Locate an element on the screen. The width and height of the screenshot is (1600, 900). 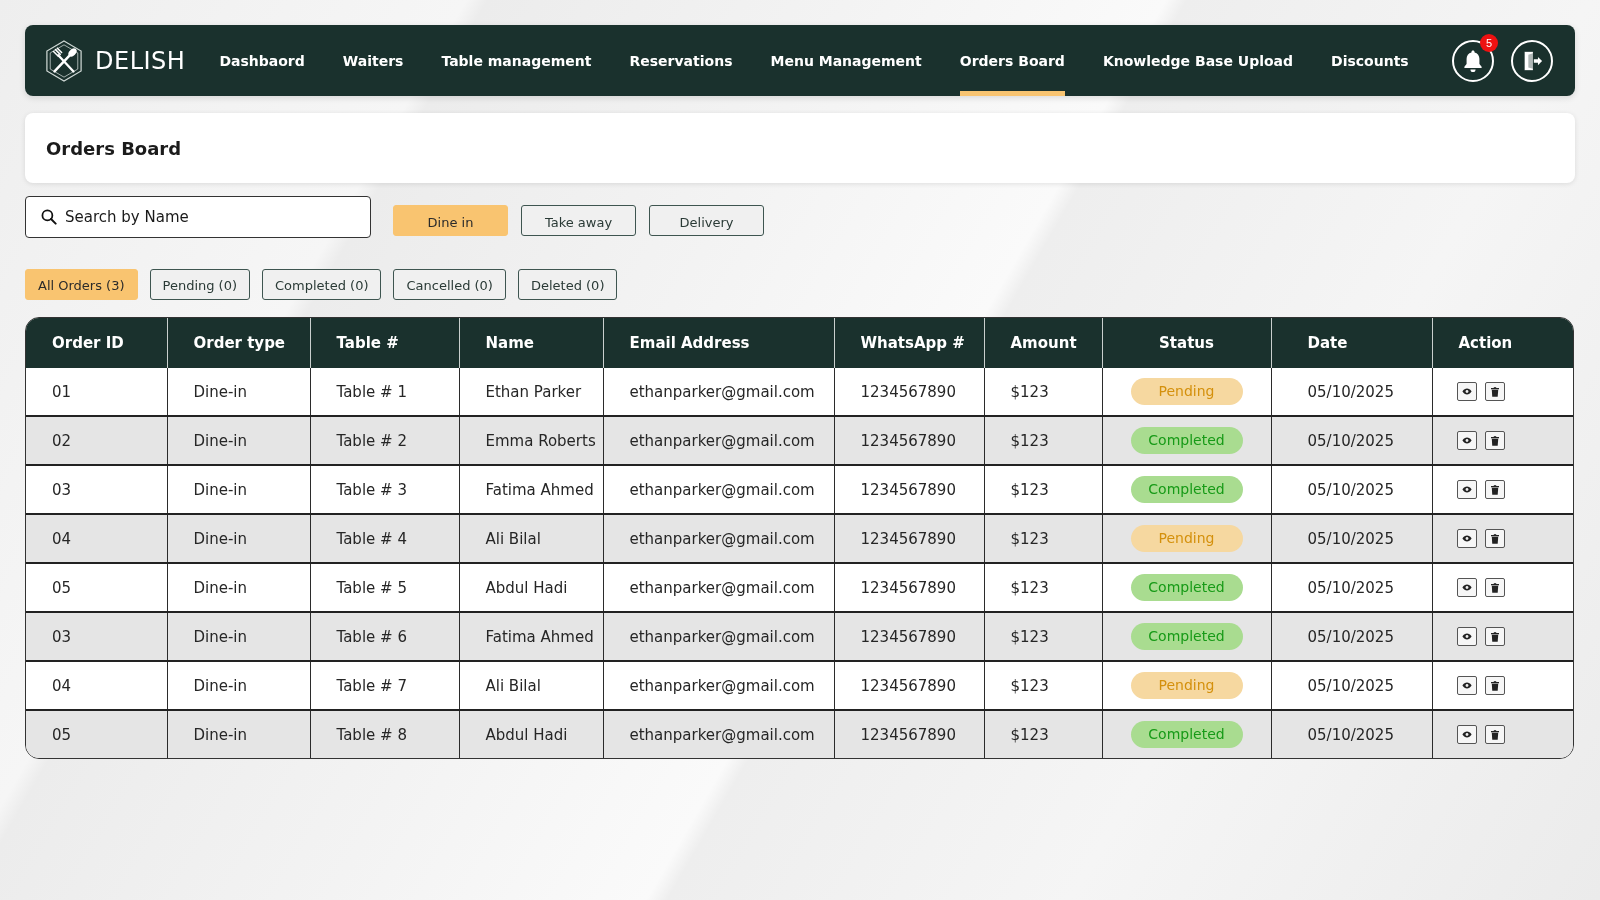
bell-icon is located at coordinates (1473, 60).